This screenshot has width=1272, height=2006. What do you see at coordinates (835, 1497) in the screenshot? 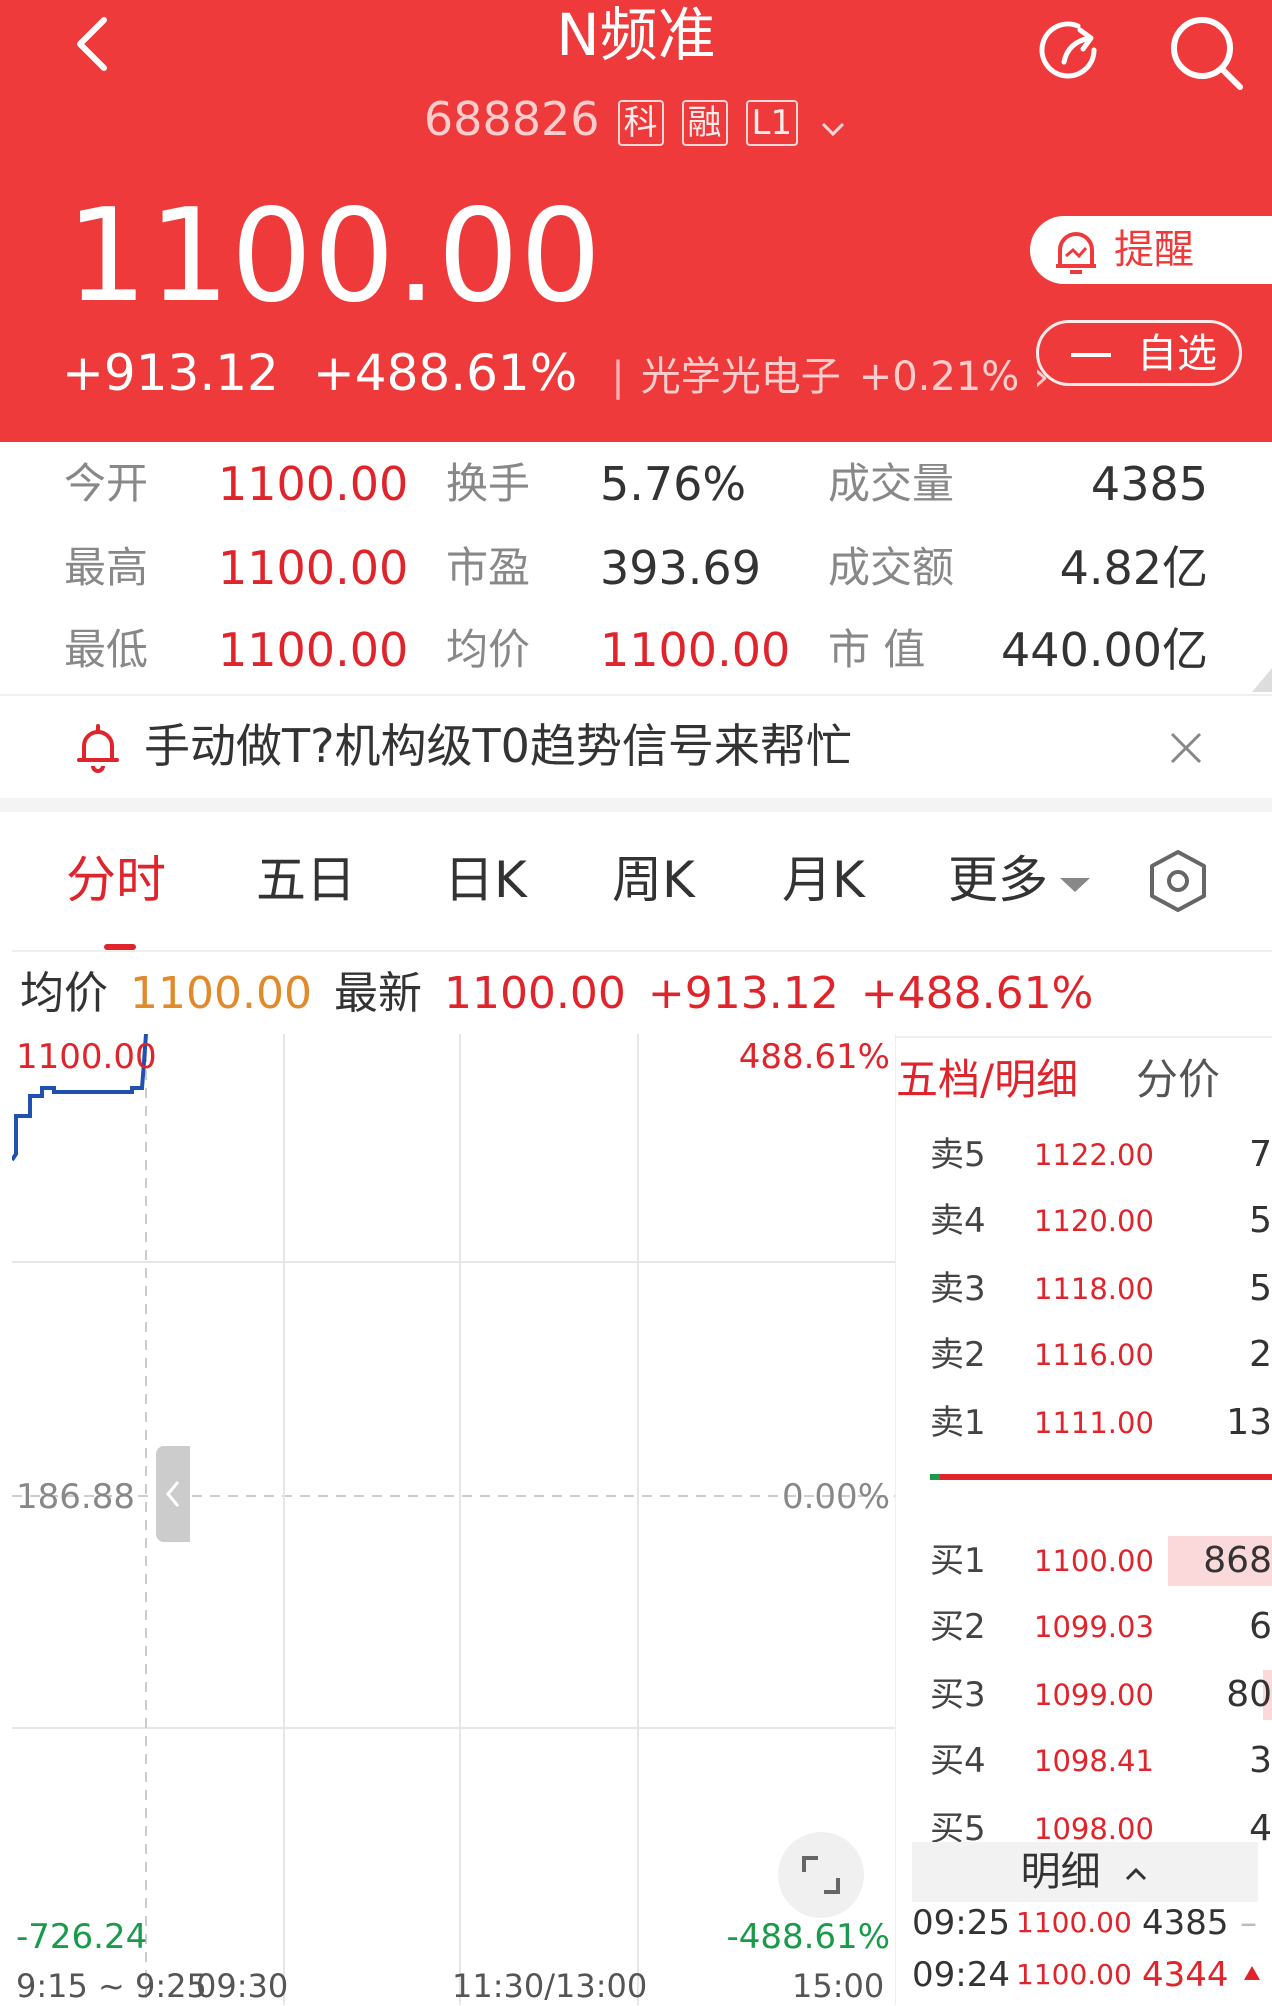
I see `y-label-mid-right: 0.00%` at bounding box center [835, 1497].